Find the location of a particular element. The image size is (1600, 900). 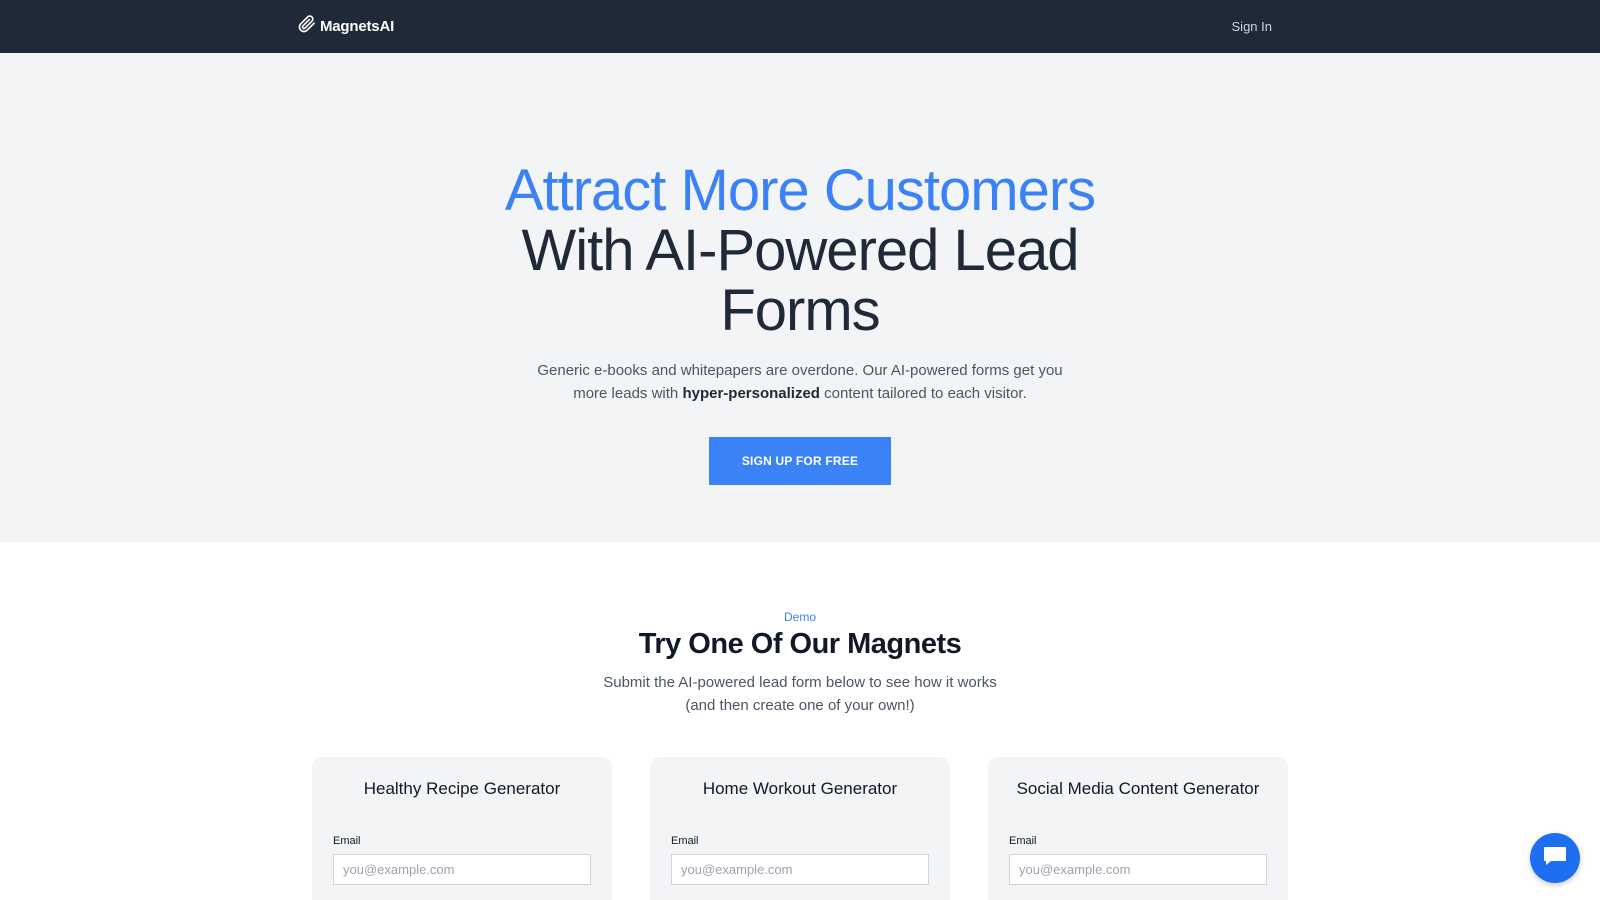

hero-headline-accent: Attract More Customers is located at coordinates (800, 190).